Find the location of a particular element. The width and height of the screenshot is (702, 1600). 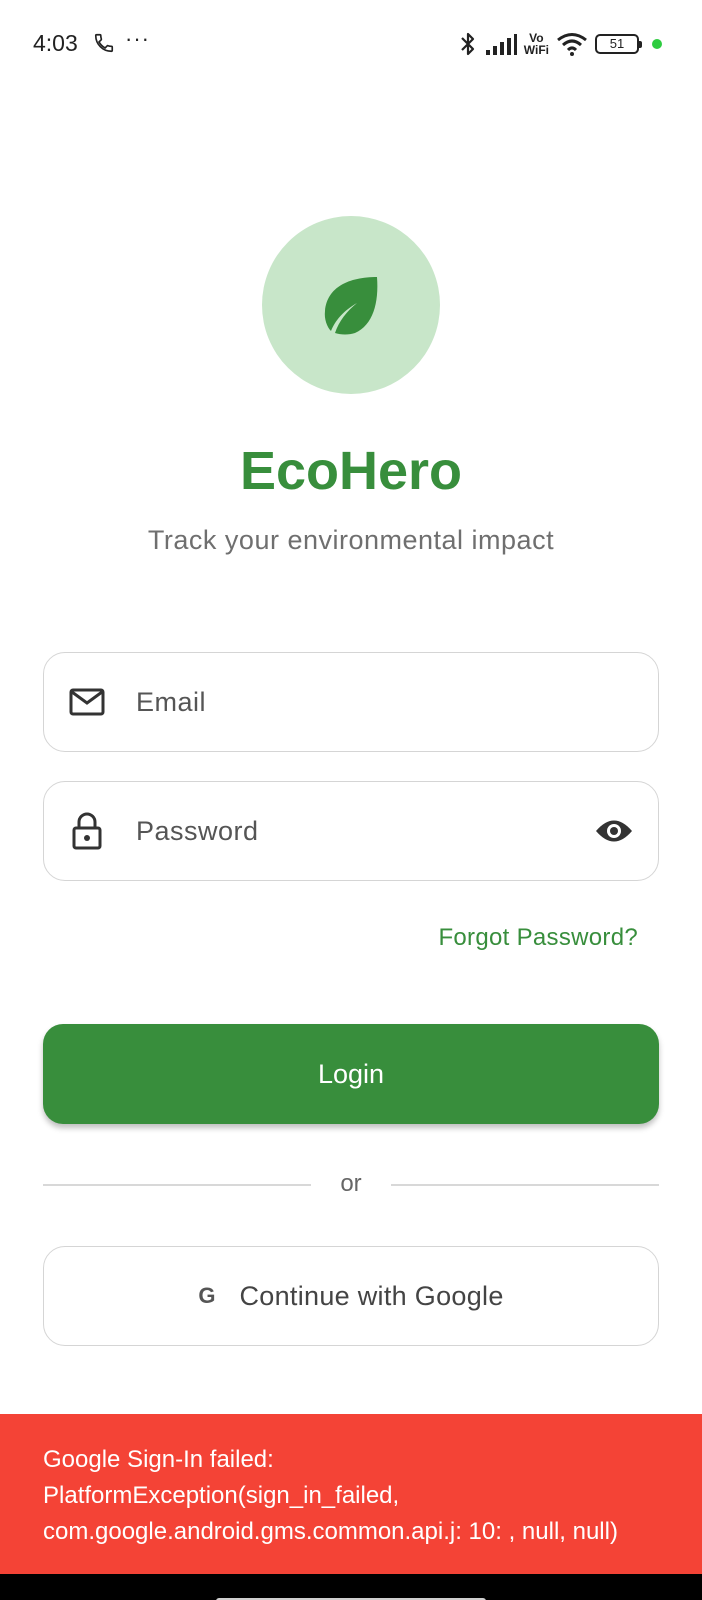

divider-line-right is located at coordinates (525, 1185).